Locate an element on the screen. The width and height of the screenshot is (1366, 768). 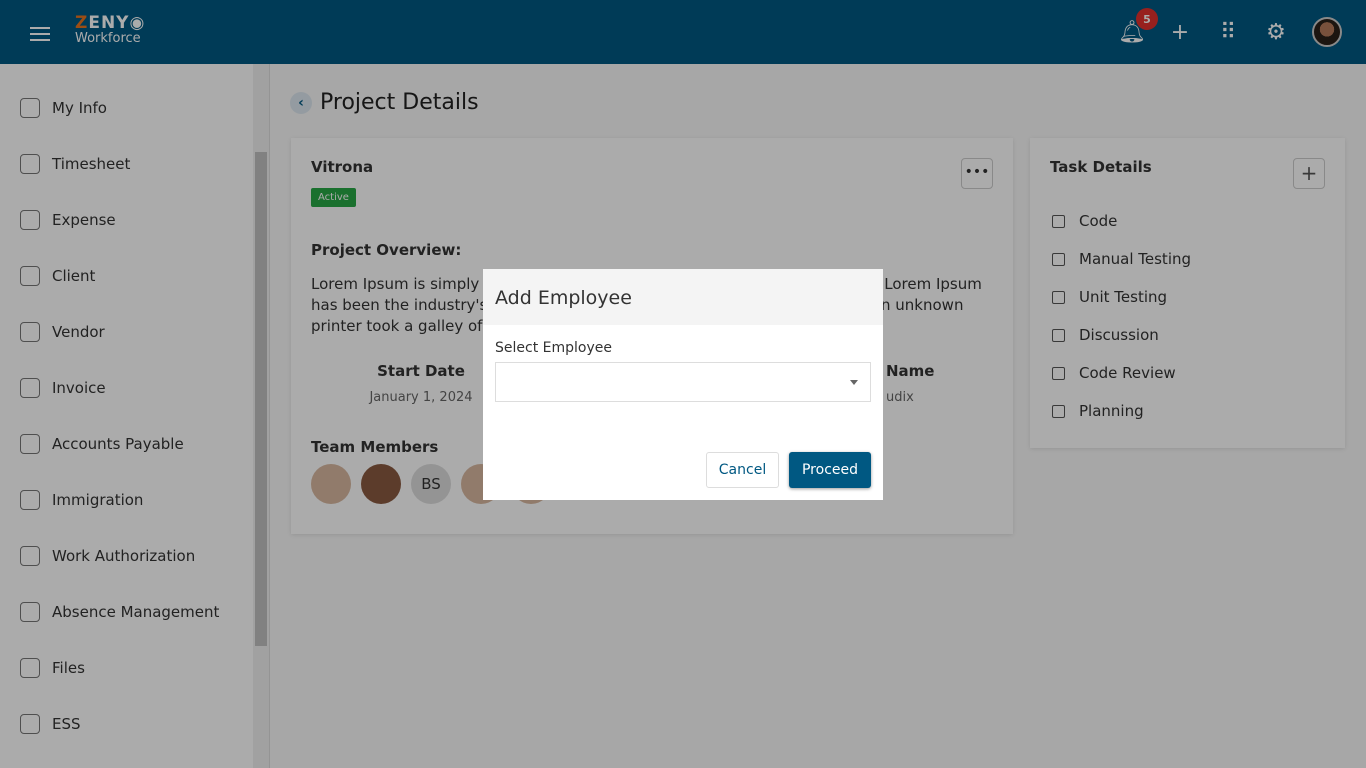
dialog-title: Add Employee is located at coordinates (683, 297).